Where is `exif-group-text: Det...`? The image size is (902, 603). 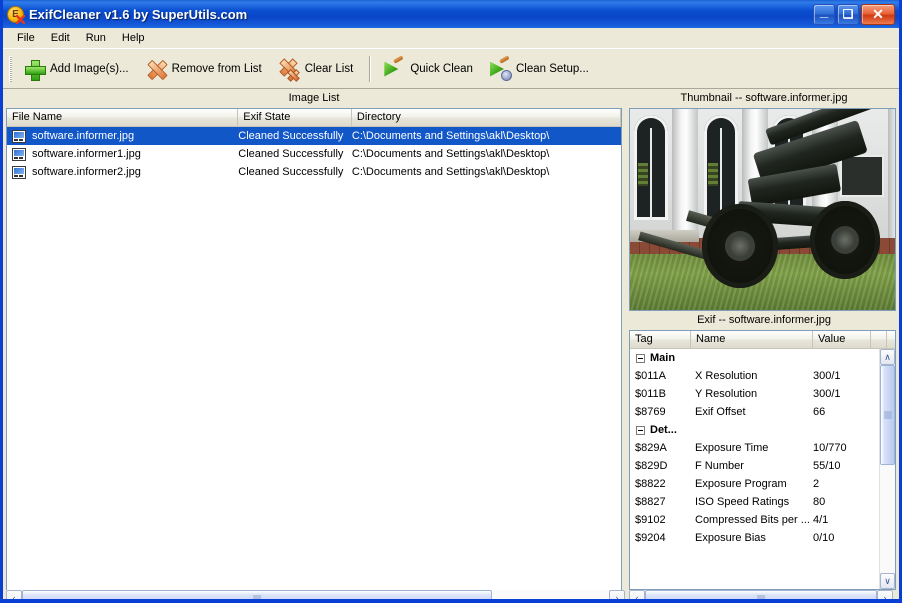
exif-group-text: Det... is located at coordinates (663, 430).